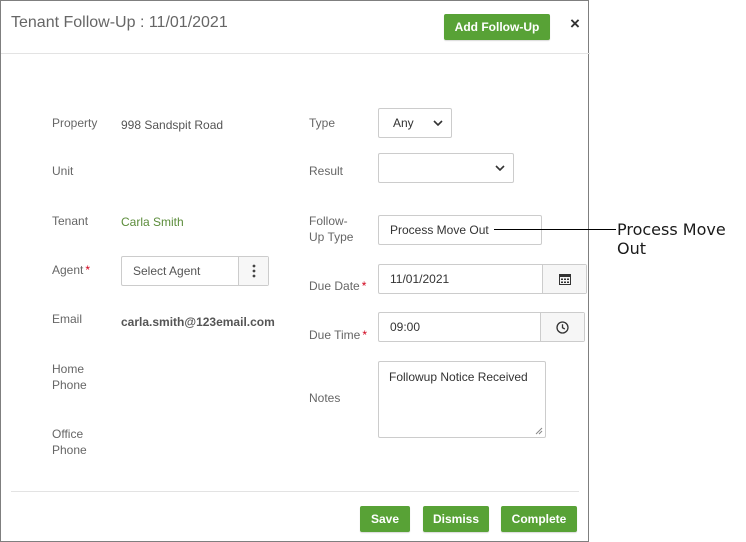  I want to click on clock-icon, so click(562, 327).